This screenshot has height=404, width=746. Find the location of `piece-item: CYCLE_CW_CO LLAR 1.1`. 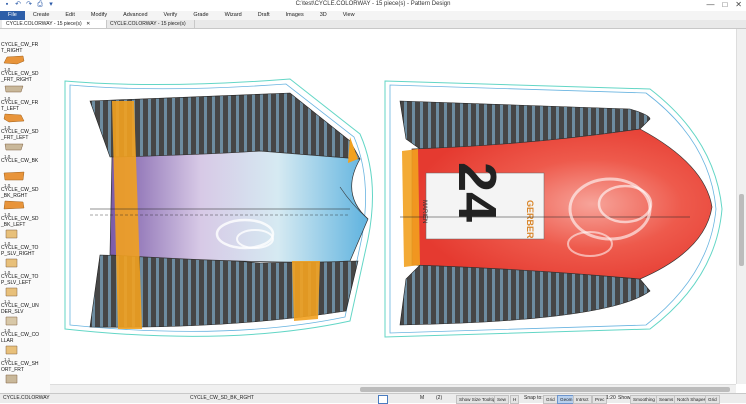

piece-item: CYCLE_CW_CO LLAR 1.1 is located at coordinates (25, 347).